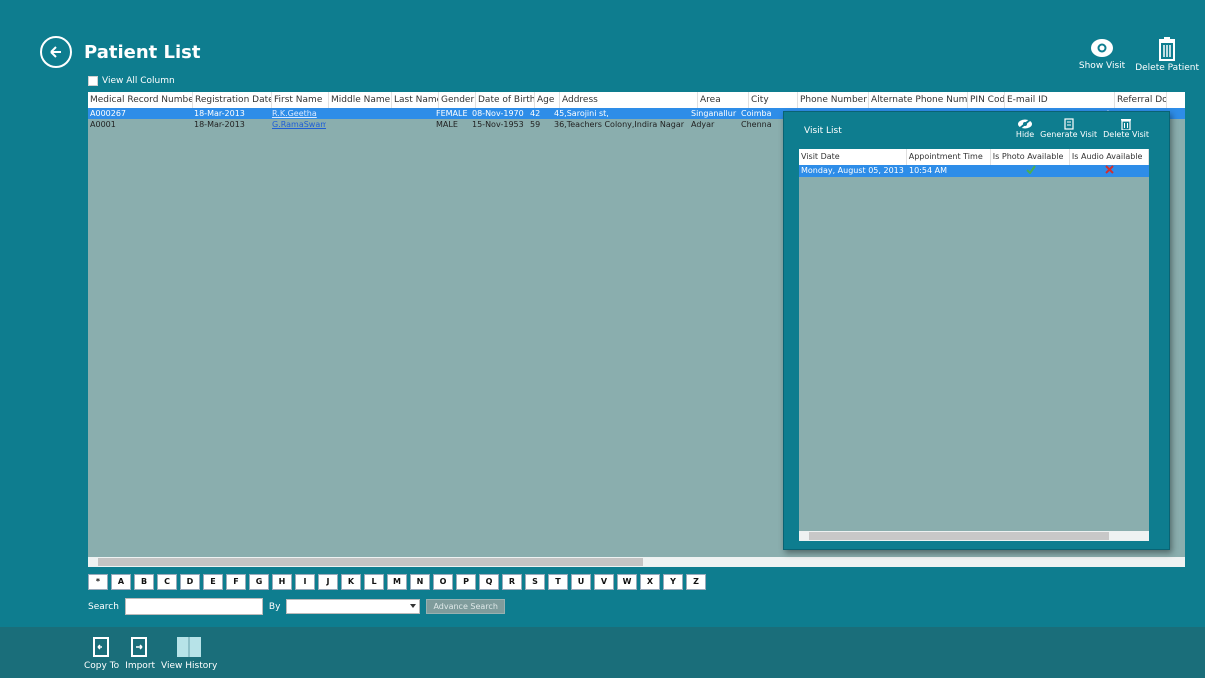 This screenshot has width=1205, height=678. I want to click on alpha-button: J, so click(328, 582).